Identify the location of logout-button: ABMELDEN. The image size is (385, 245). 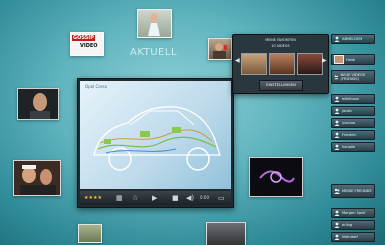
(353, 39).